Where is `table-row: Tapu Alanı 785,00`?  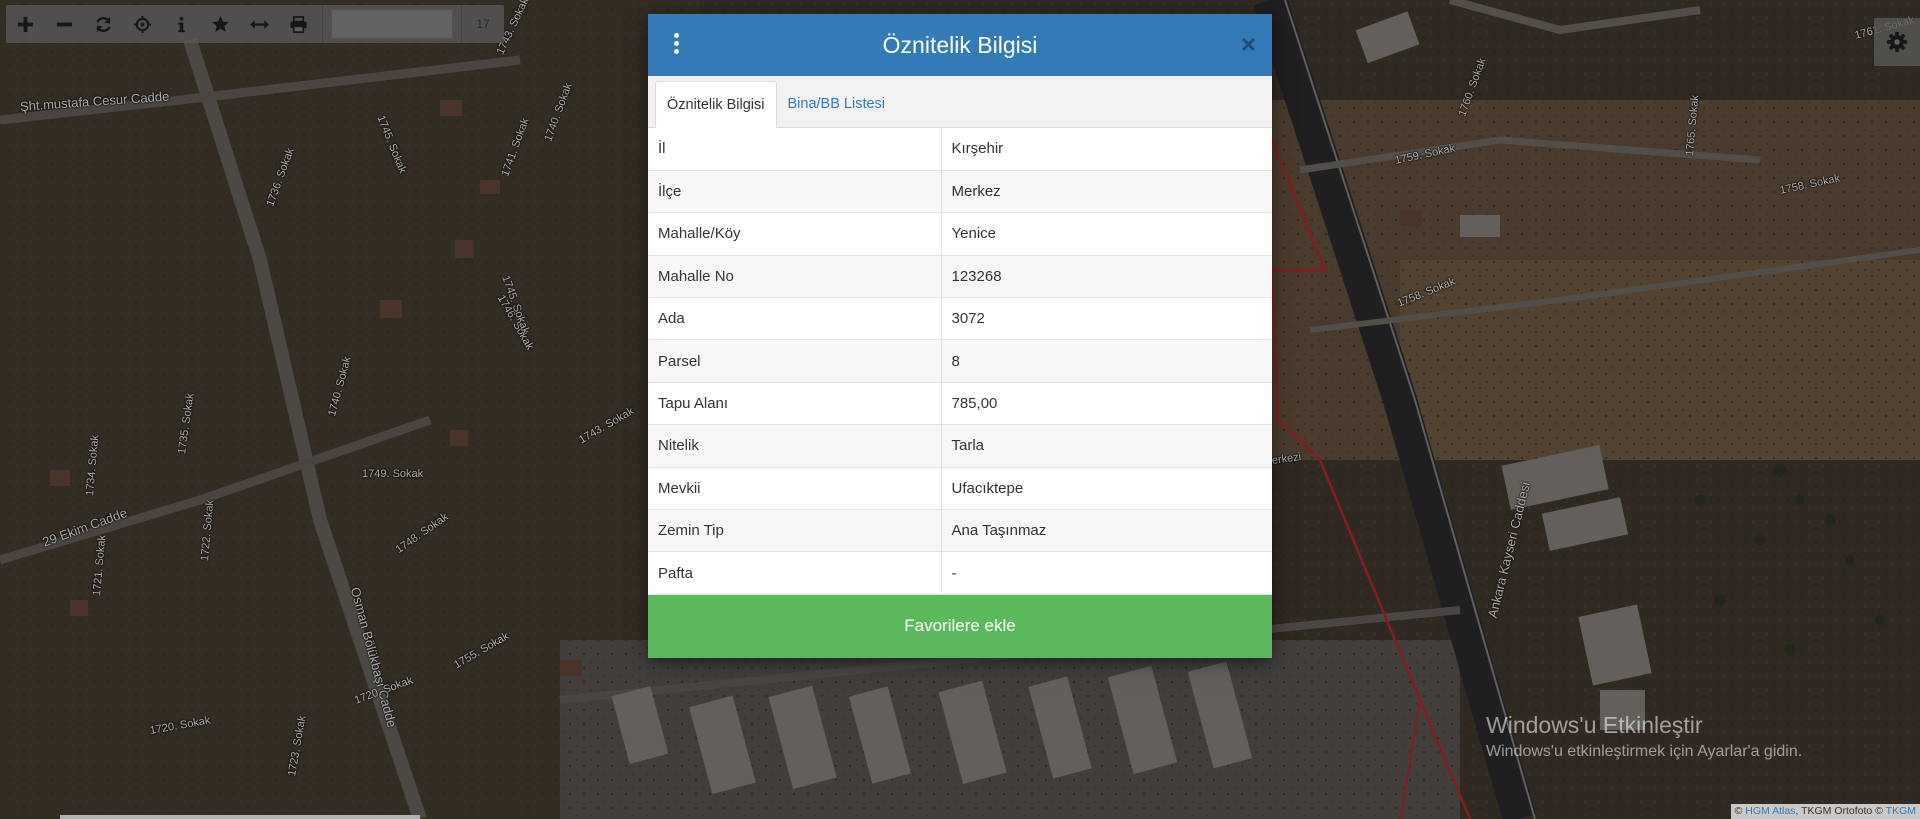 table-row: Tapu Alanı 785,00 is located at coordinates (960, 404).